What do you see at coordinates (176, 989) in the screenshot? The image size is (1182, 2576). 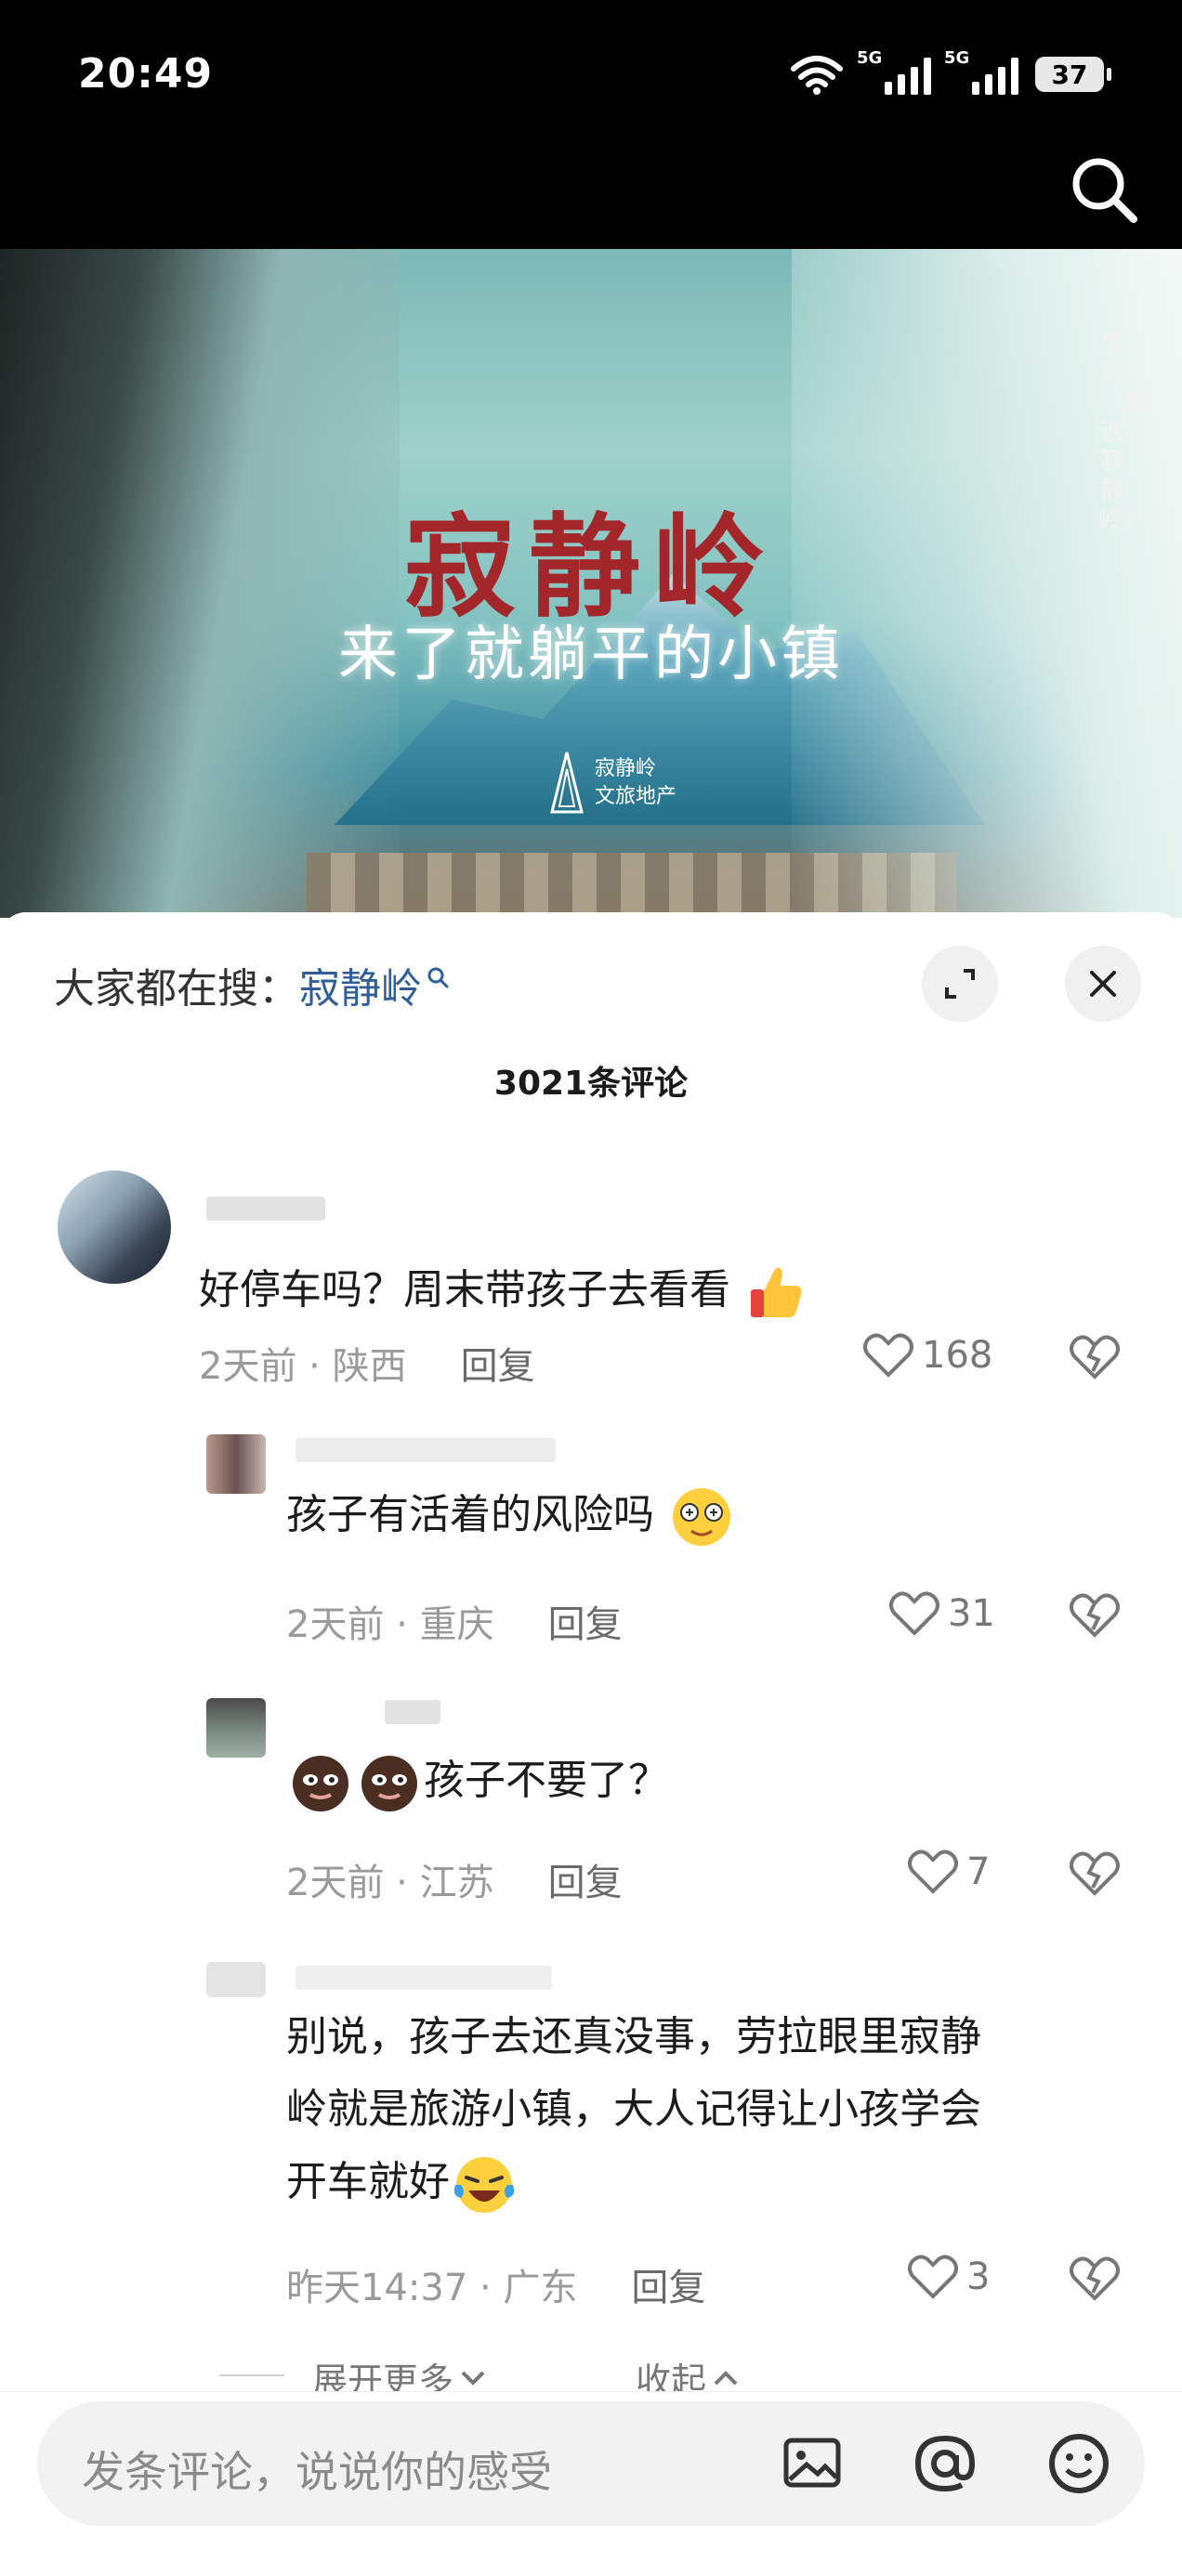 I see `search-prefix: 大家都在搜：` at bounding box center [176, 989].